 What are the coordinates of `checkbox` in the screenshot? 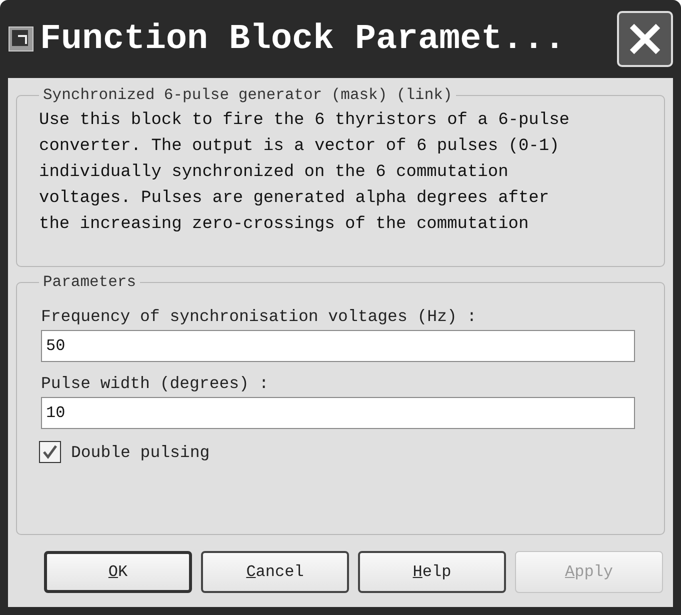 It's located at (50, 452).